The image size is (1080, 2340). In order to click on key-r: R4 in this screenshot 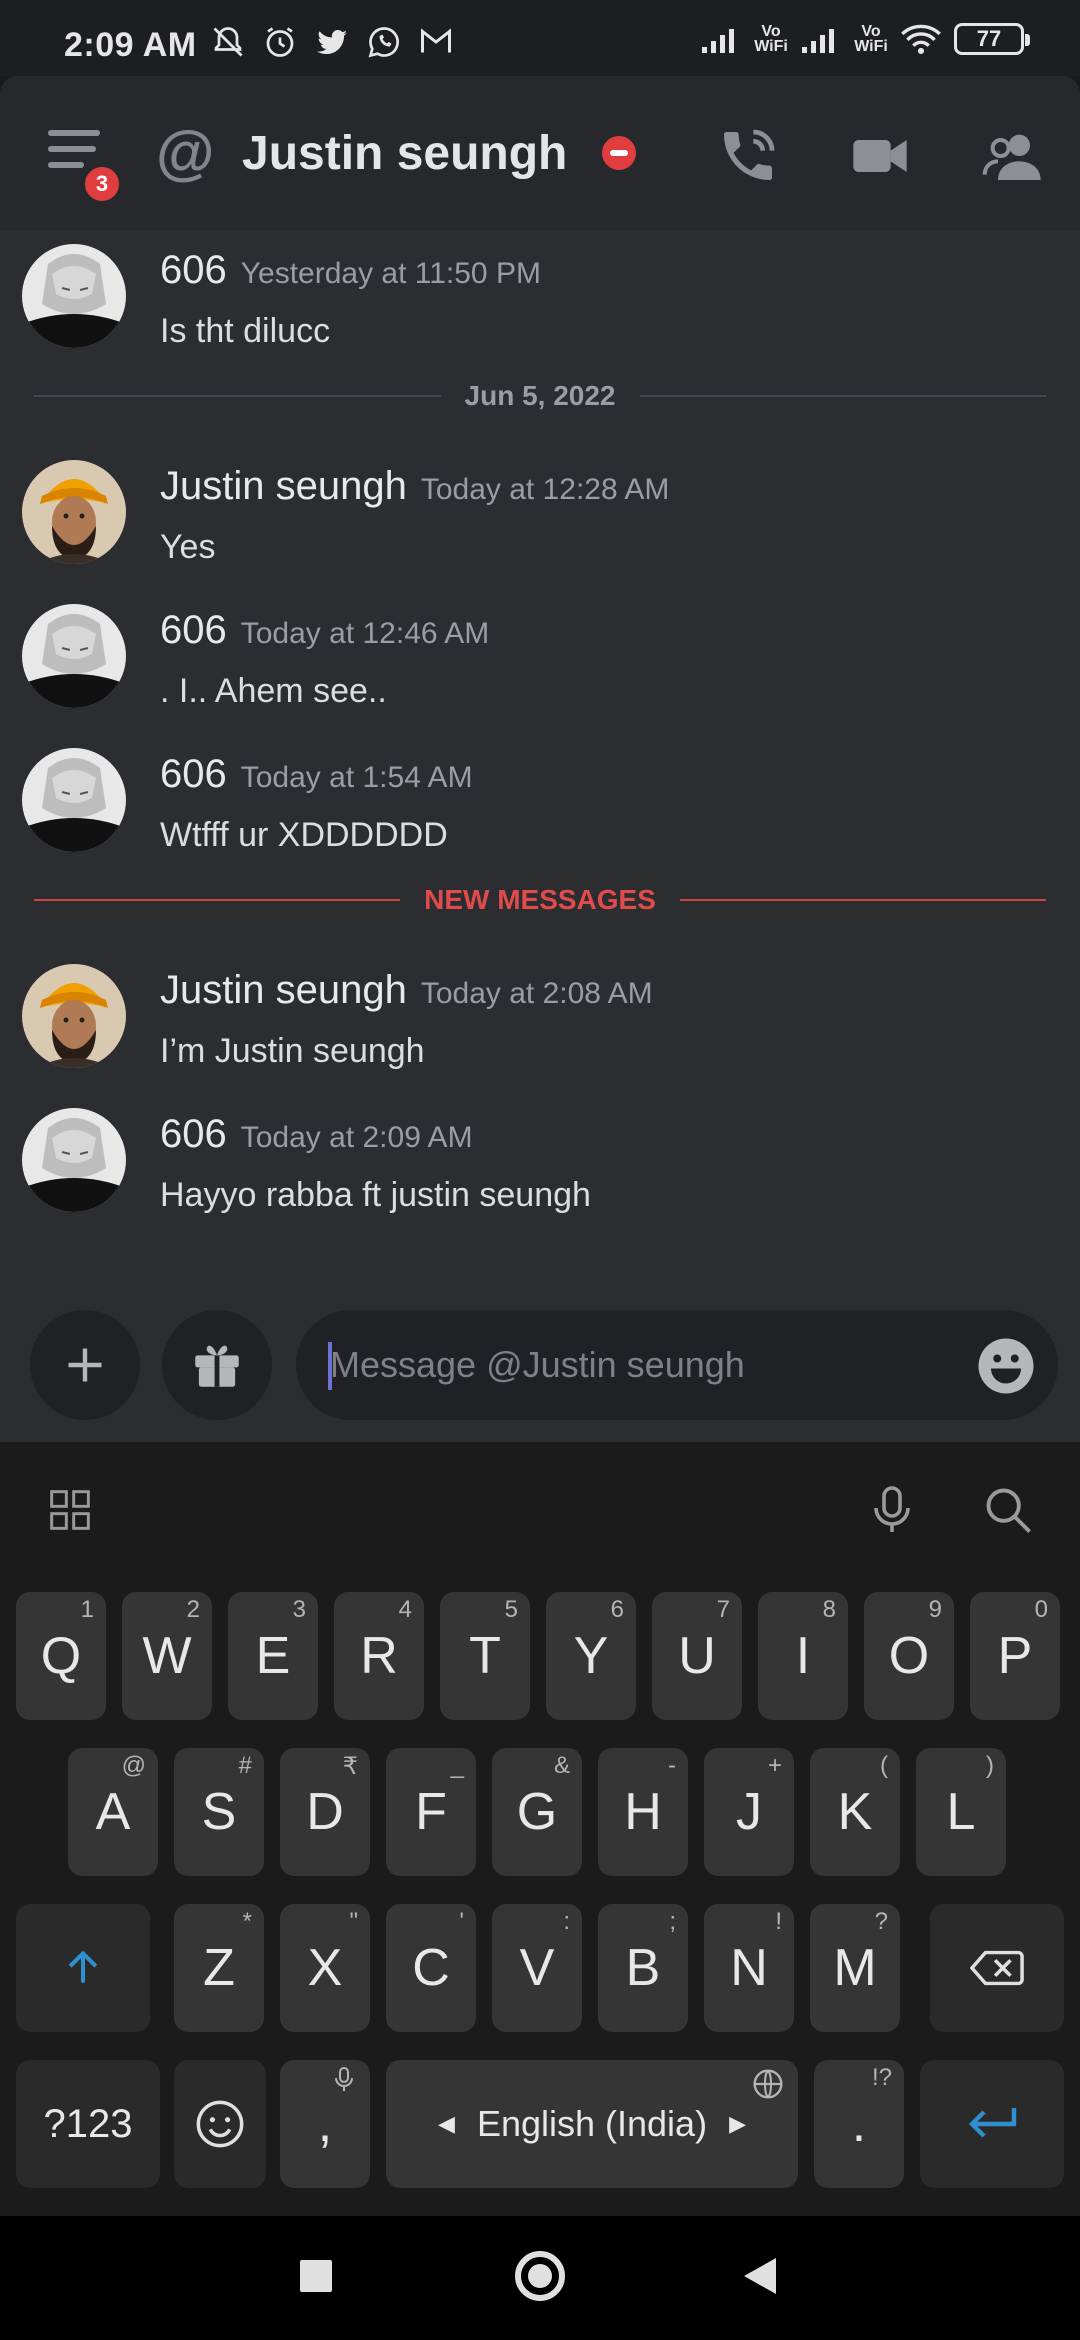, I will do `click(379, 1656)`.